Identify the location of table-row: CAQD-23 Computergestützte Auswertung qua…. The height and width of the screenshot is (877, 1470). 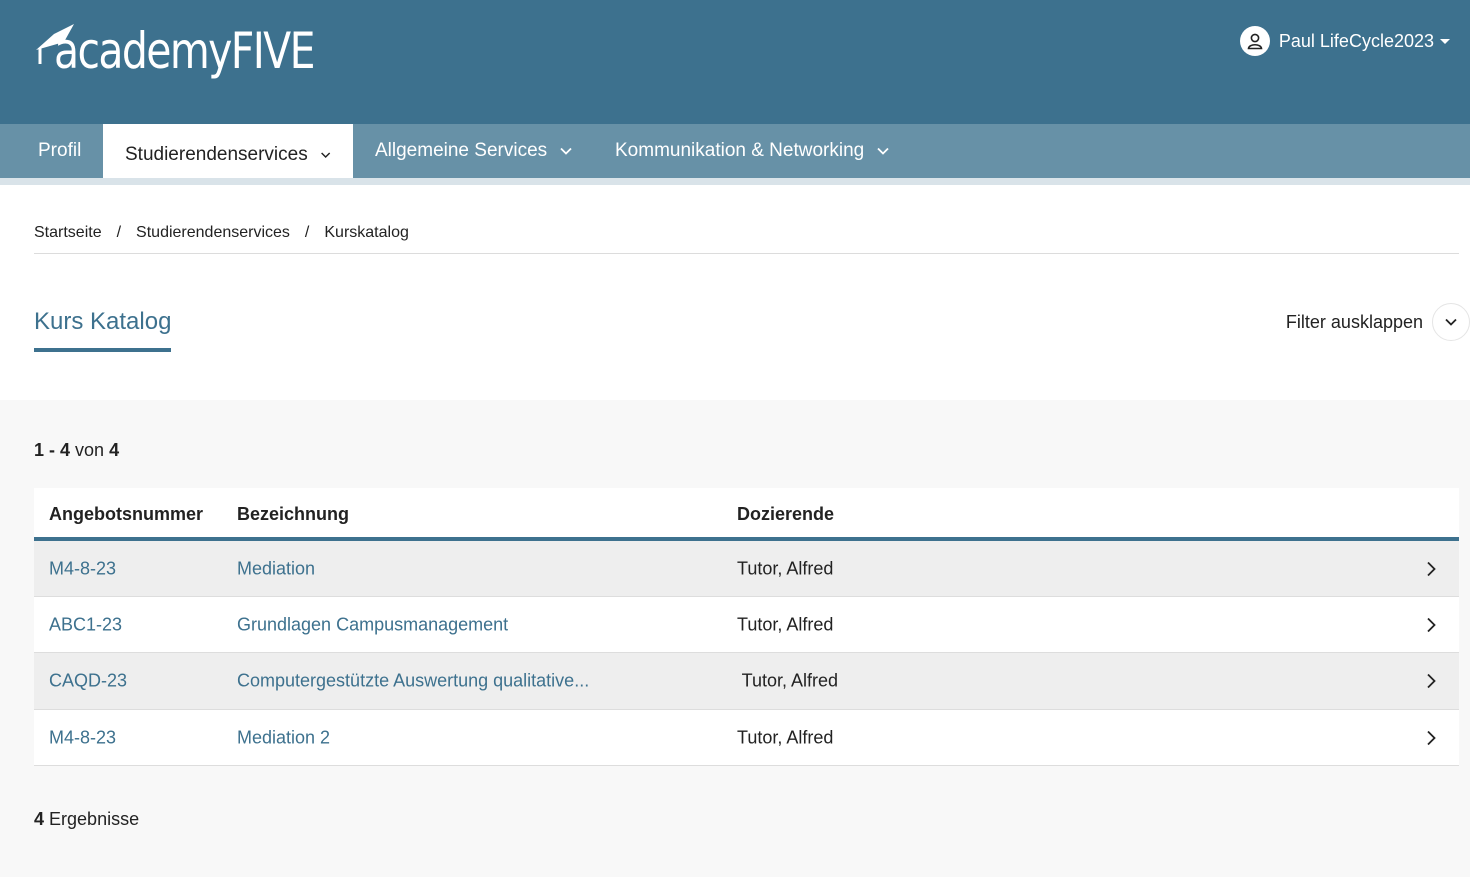
(746, 681).